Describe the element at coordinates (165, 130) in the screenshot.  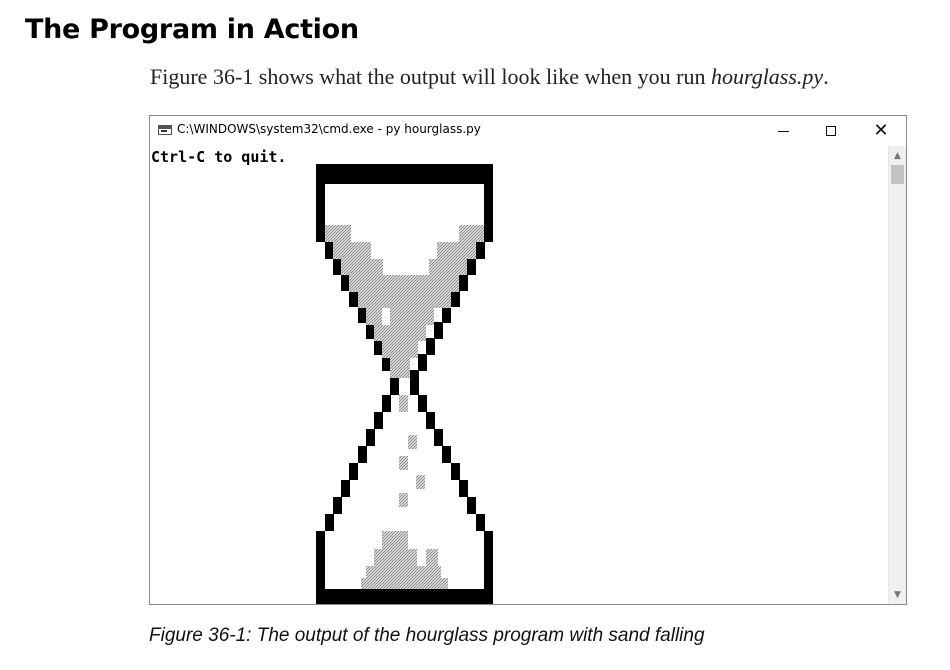
I see `cmd-icon` at that location.